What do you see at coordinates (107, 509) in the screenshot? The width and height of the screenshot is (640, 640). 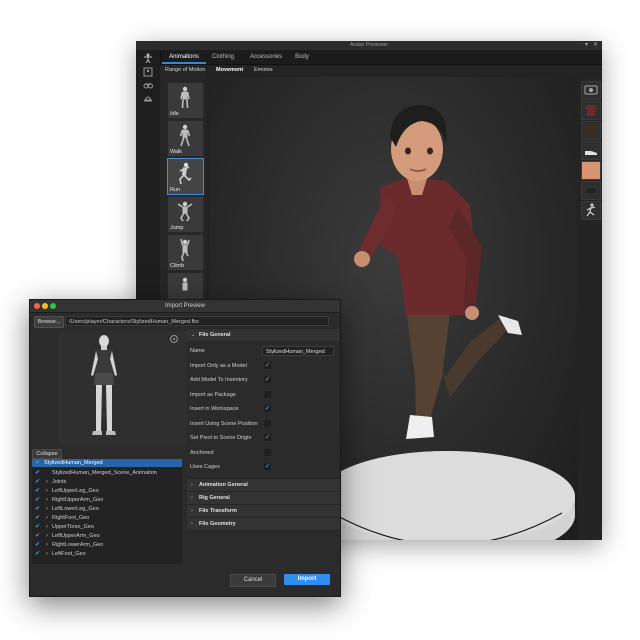 I see `tree-row: ✔ › LeftLowerLeg_Geo` at bounding box center [107, 509].